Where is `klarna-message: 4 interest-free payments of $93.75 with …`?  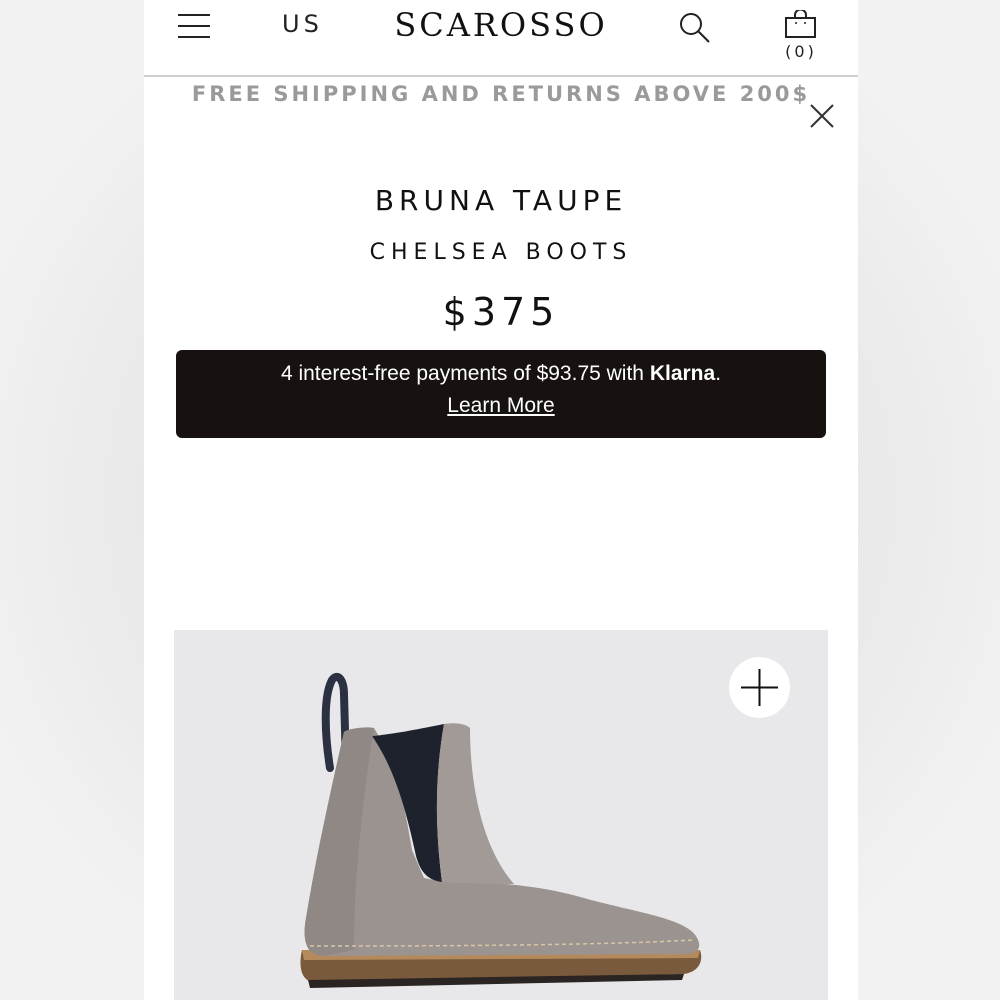 klarna-message: 4 interest-free payments of $93.75 with … is located at coordinates (501, 374).